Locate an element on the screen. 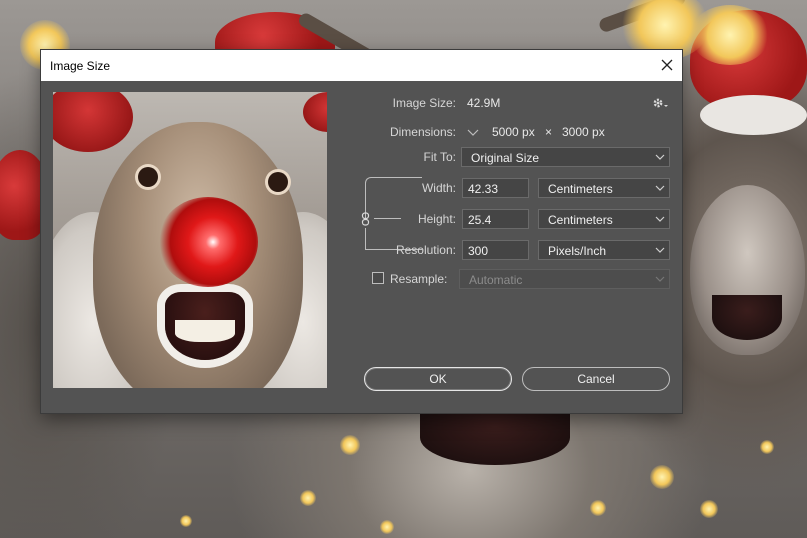  resolution-input: 300 is located at coordinates (495, 250).